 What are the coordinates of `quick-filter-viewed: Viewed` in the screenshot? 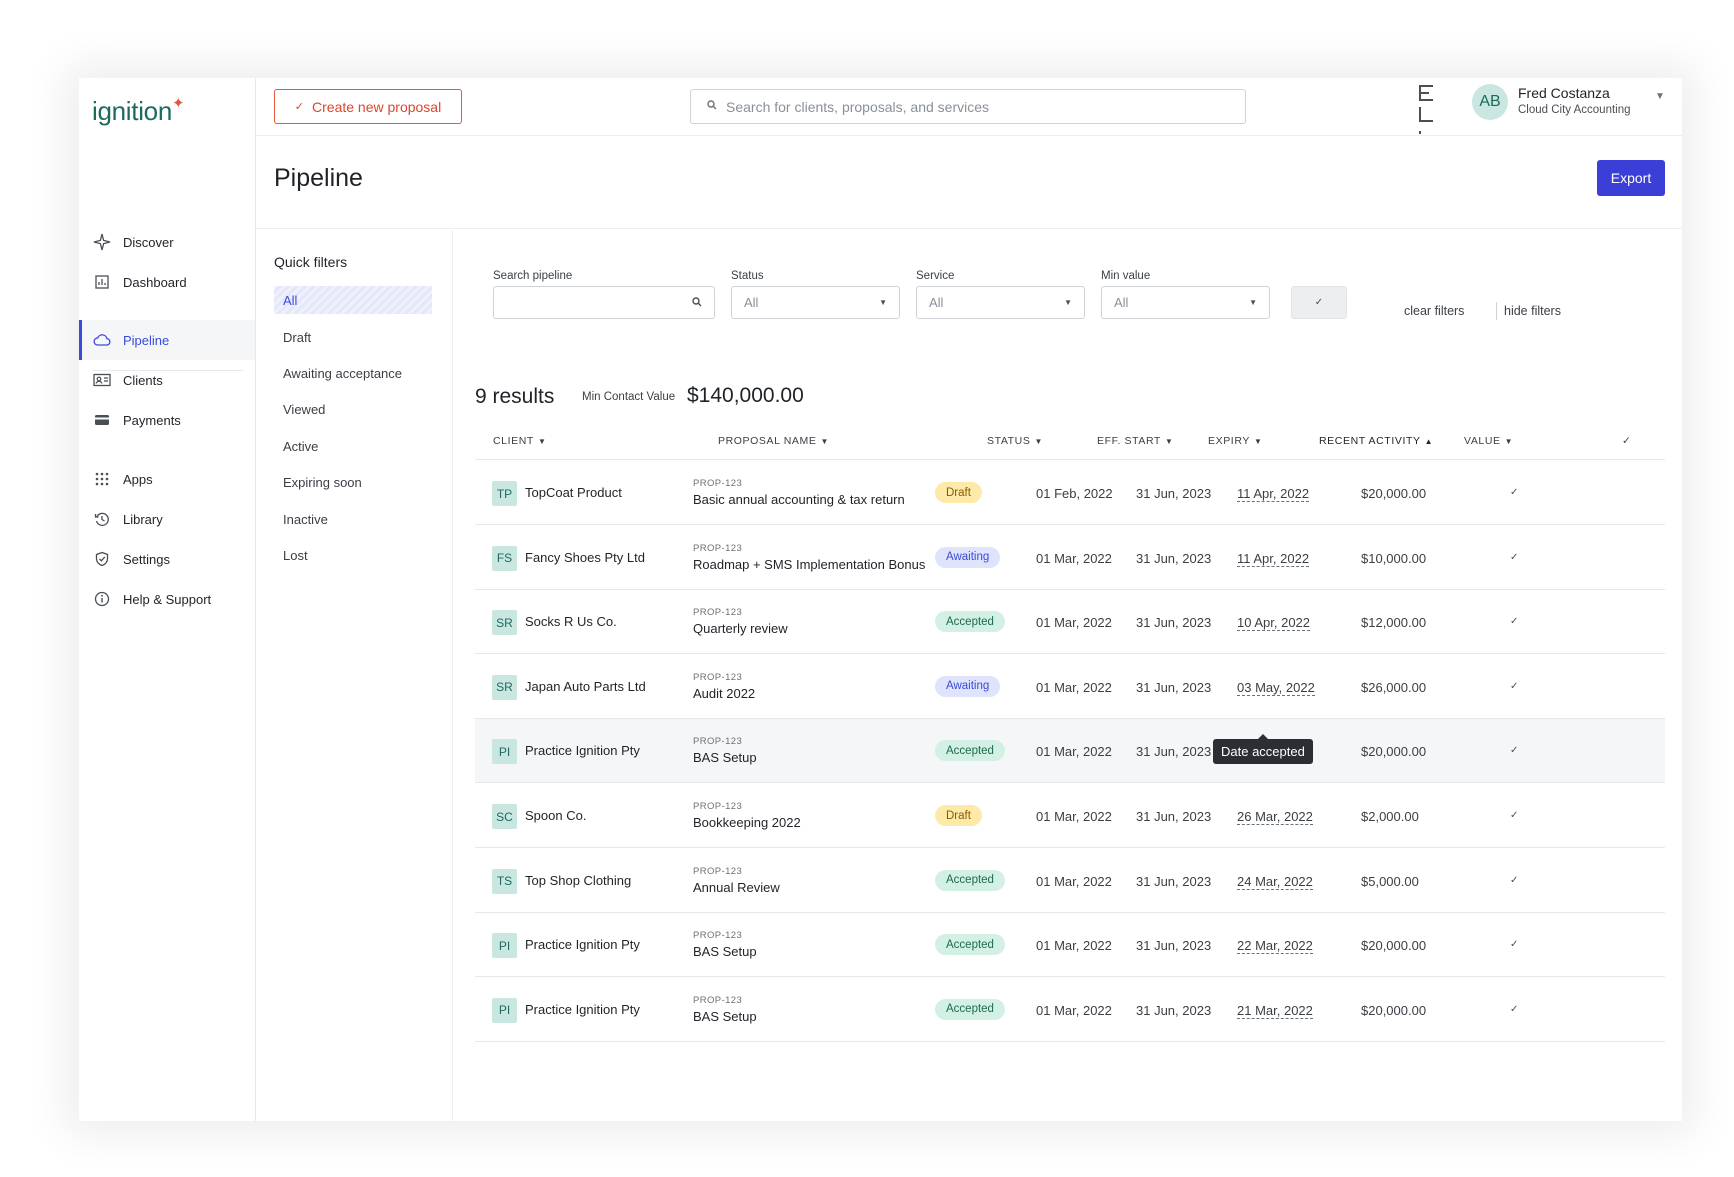 It's located at (353, 409).